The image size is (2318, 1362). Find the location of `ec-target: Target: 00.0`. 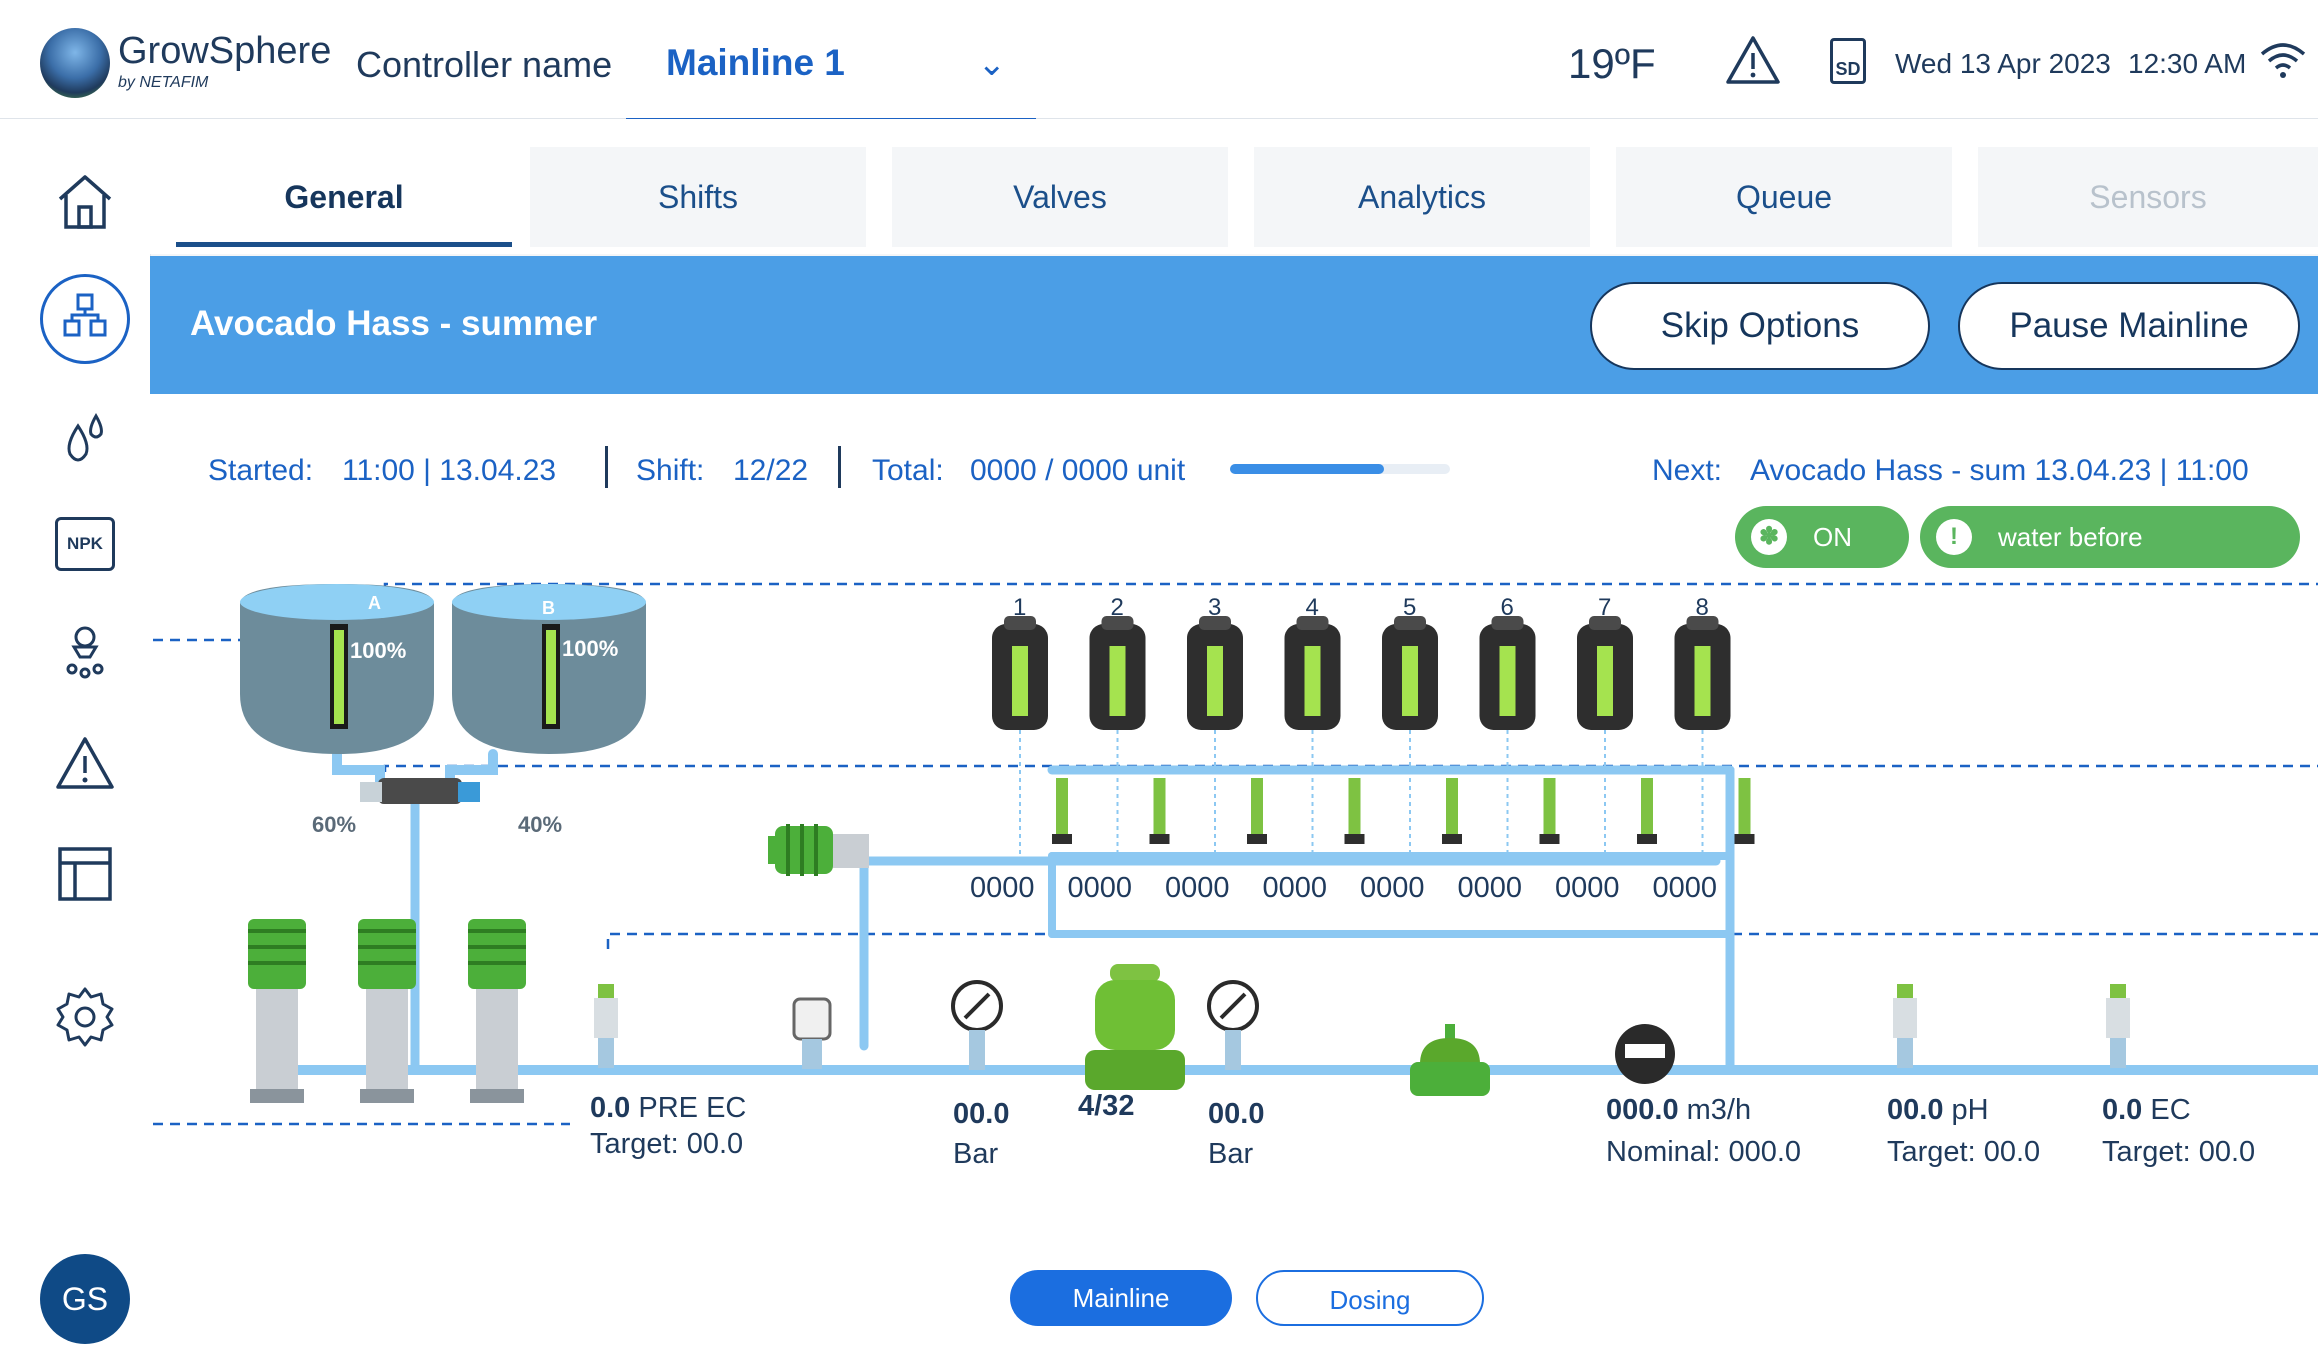

ec-target: Target: 00.0 is located at coordinates (2179, 1152).